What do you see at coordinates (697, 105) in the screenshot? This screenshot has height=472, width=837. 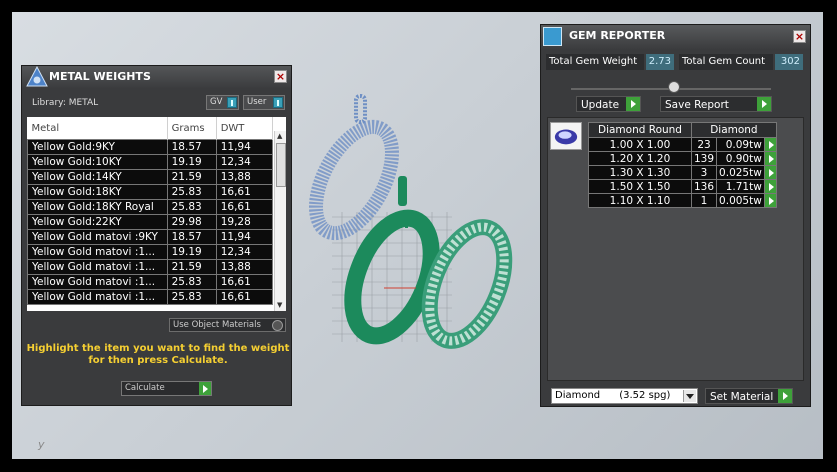 I see `save-report-label: Save Report` at bounding box center [697, 105].